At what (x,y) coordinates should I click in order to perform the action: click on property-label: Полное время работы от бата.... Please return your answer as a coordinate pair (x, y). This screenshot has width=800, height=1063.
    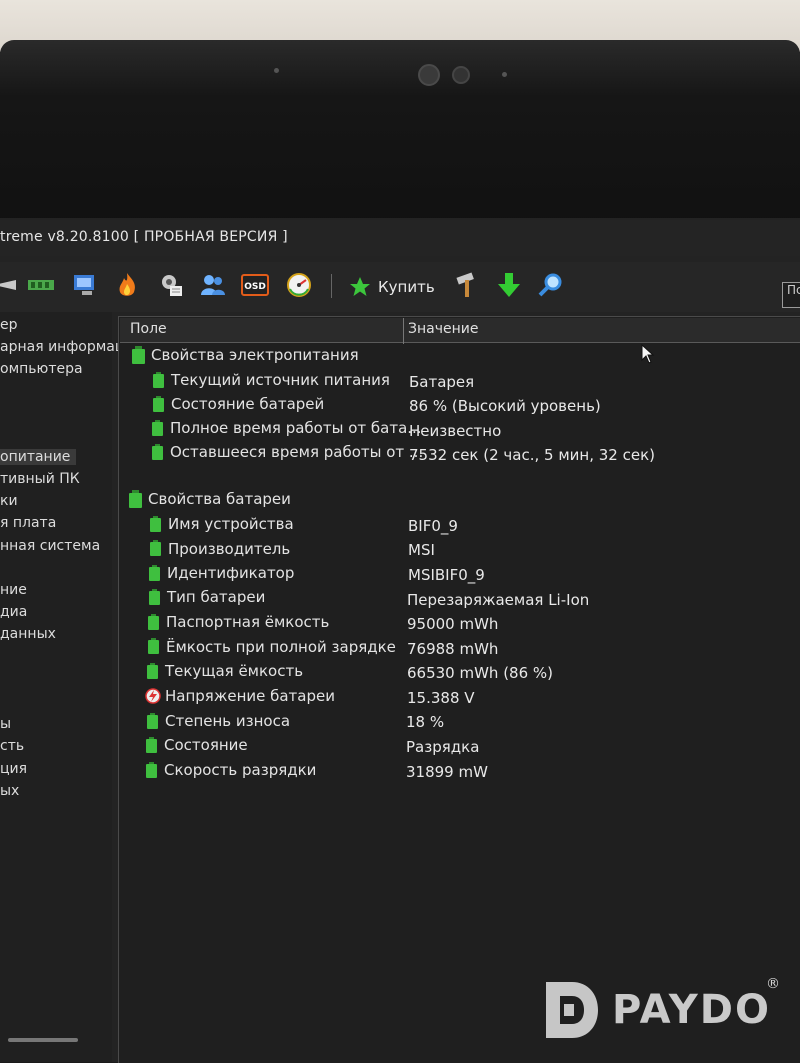
    Looking at the image, I should click on (296, 428).